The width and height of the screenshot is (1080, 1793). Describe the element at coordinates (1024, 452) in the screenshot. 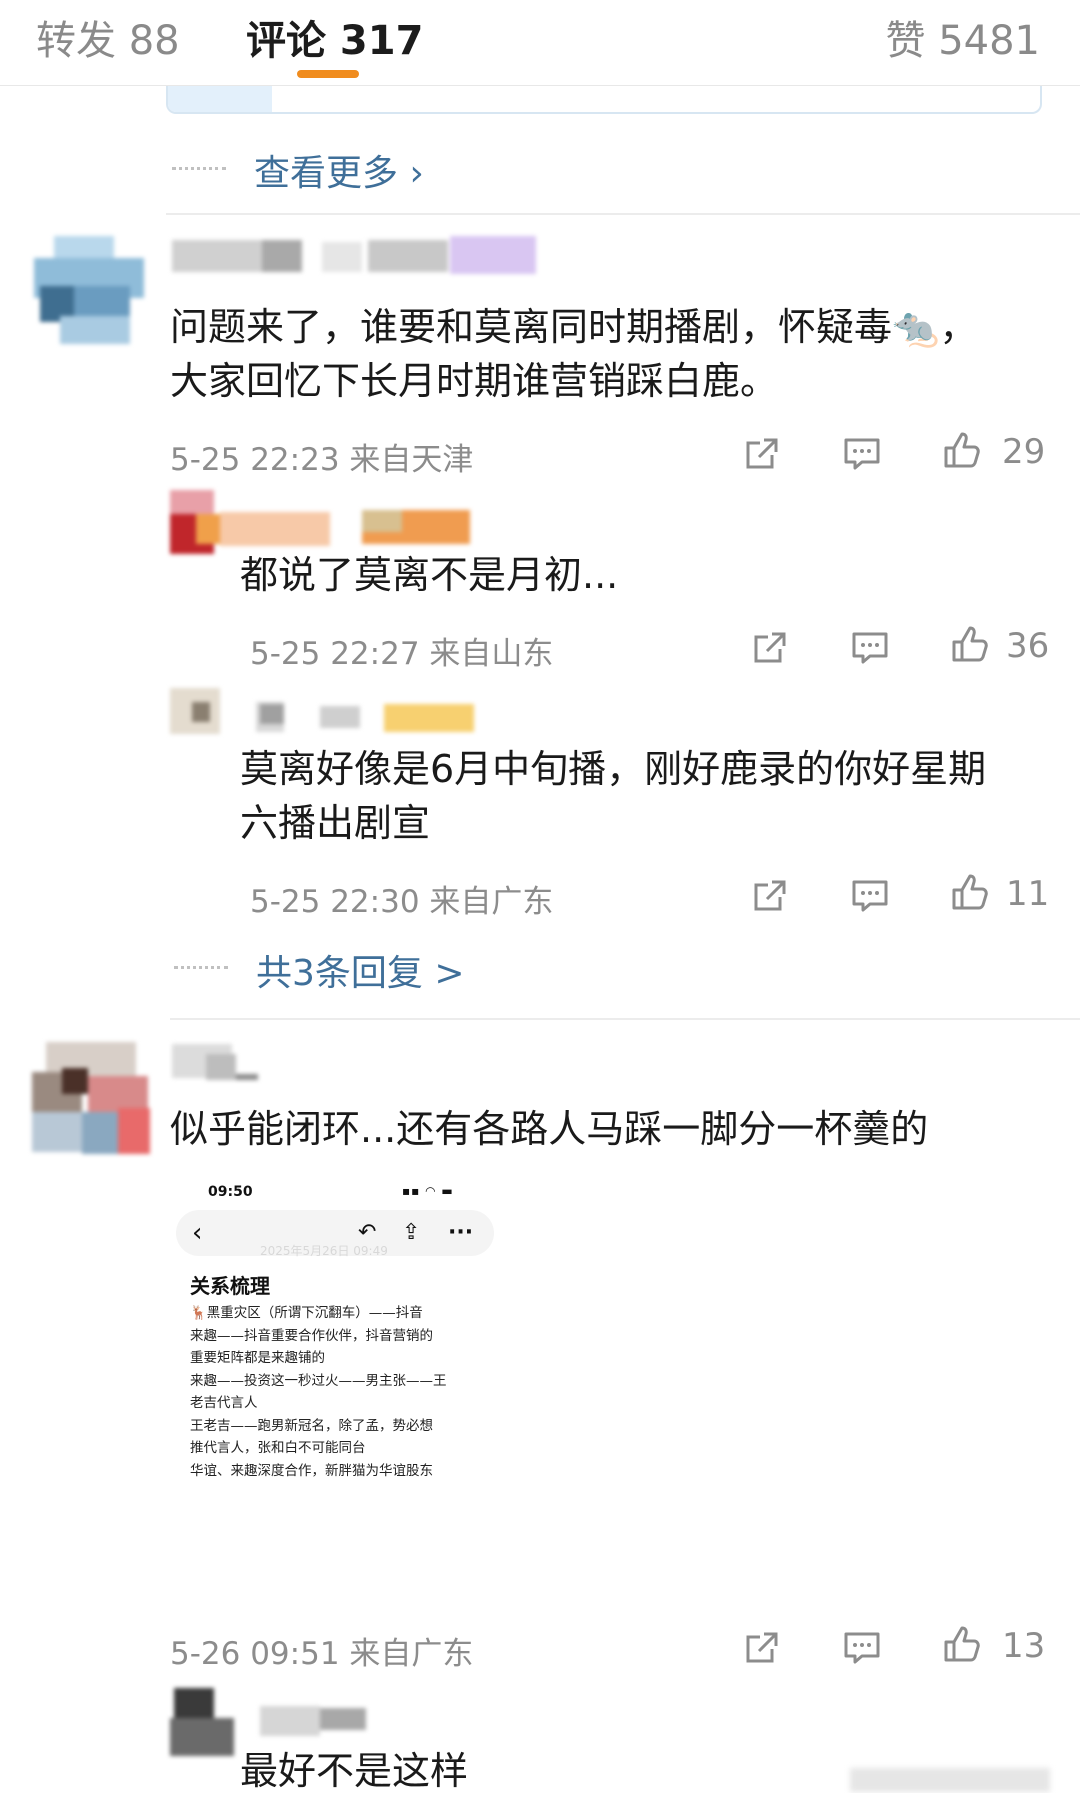

I see `like-count: 29` at that location.